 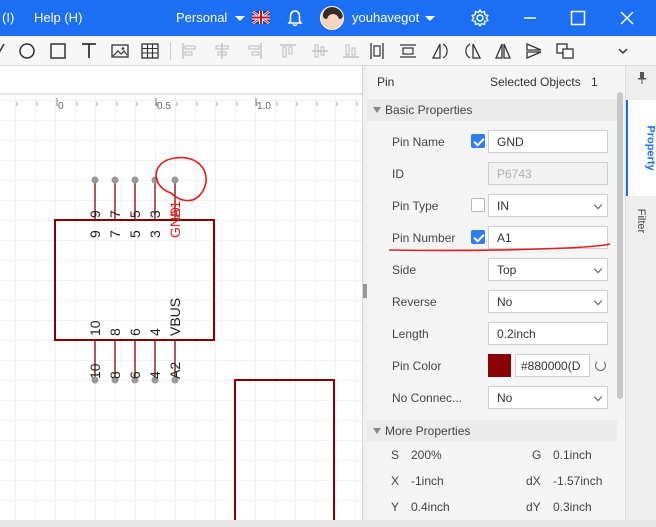 What do you see at coordinates (189, 51) in the screenshot?
I see `align-left-icon` at bounding box center [189, 51].